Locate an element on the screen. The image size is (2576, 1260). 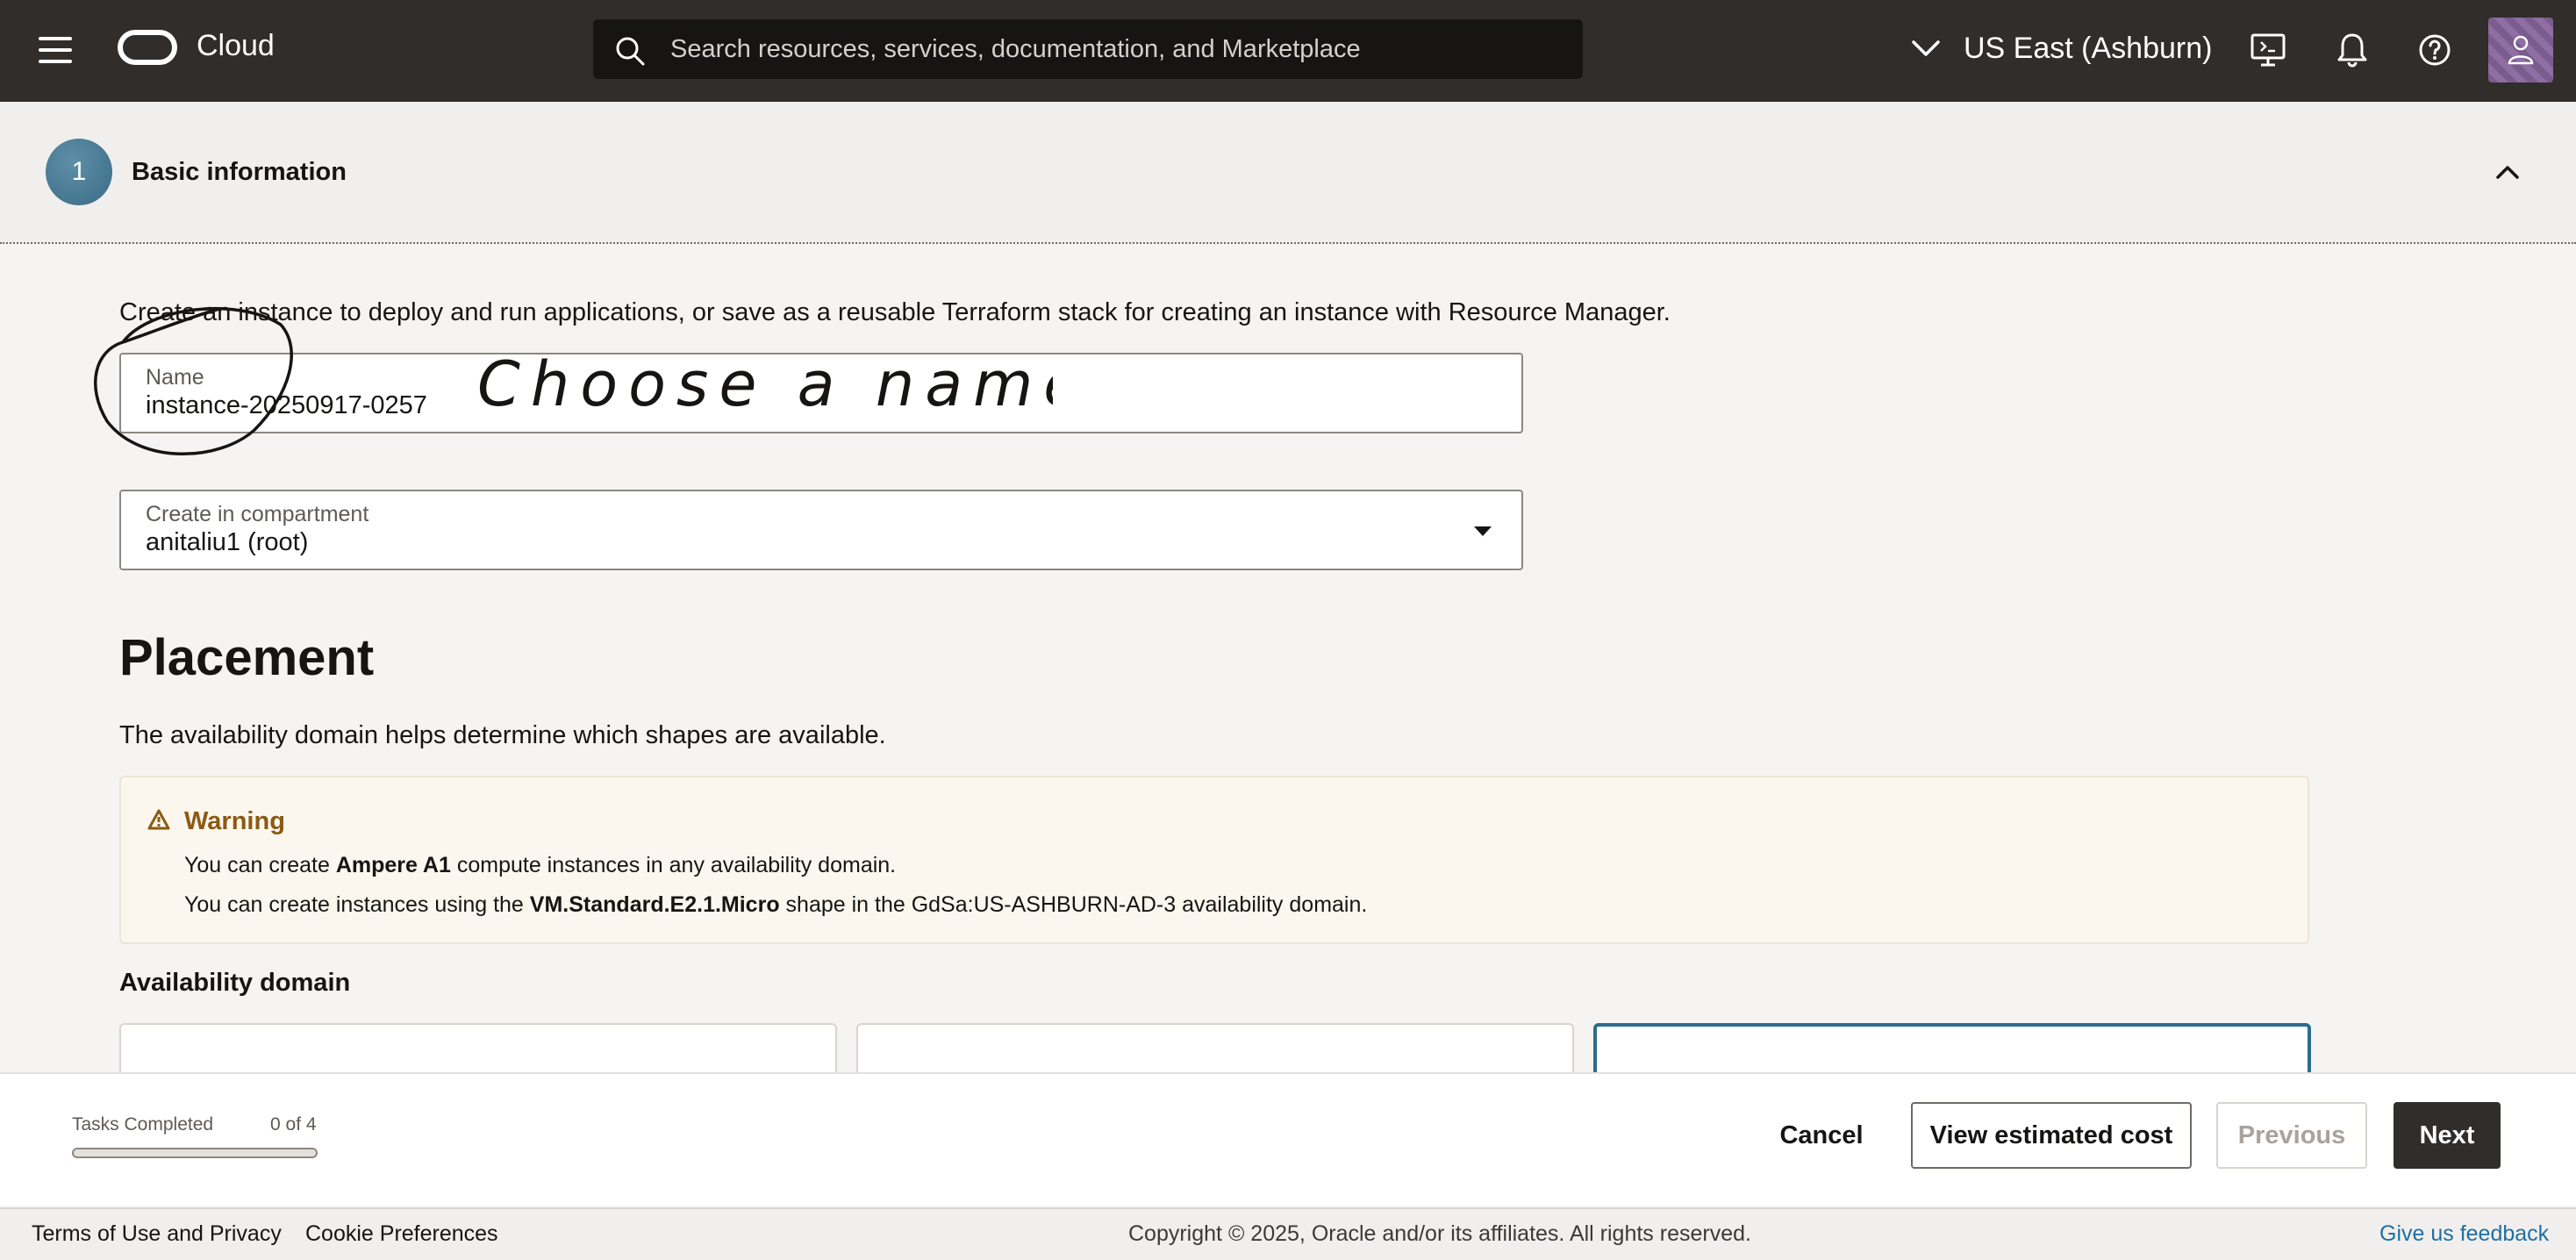
warning-line-1-prefix: You can create is located at coordinates (260, 865).